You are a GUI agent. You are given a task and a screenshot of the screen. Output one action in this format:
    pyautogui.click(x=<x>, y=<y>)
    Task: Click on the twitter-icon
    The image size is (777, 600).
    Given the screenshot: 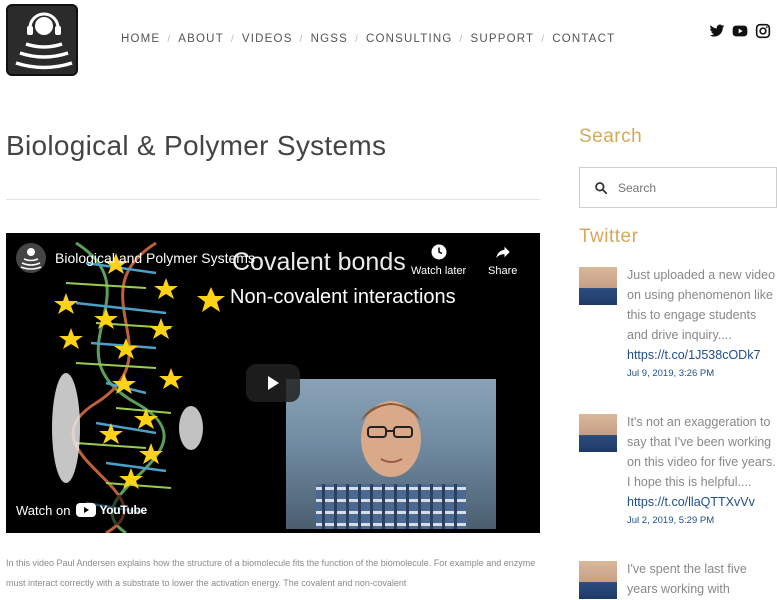 What is the action you would take?
    pyautogui.click(x=717, y=31)
    